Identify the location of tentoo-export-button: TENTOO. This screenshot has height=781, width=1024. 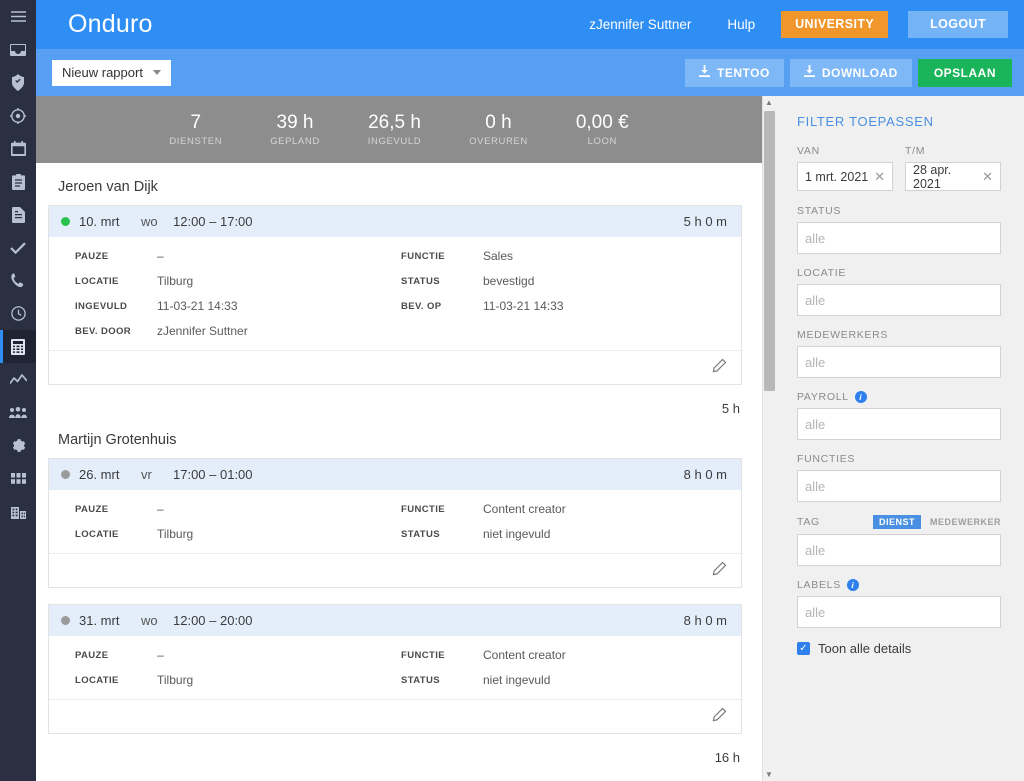
(734, 72).